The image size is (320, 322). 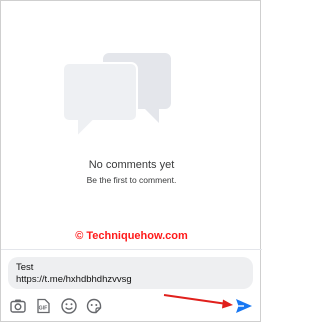 What do you see at coordinates (131, 165) in the screenshot?
I see `empty-state-title: No comments yet` at bounding box center [131, 165].